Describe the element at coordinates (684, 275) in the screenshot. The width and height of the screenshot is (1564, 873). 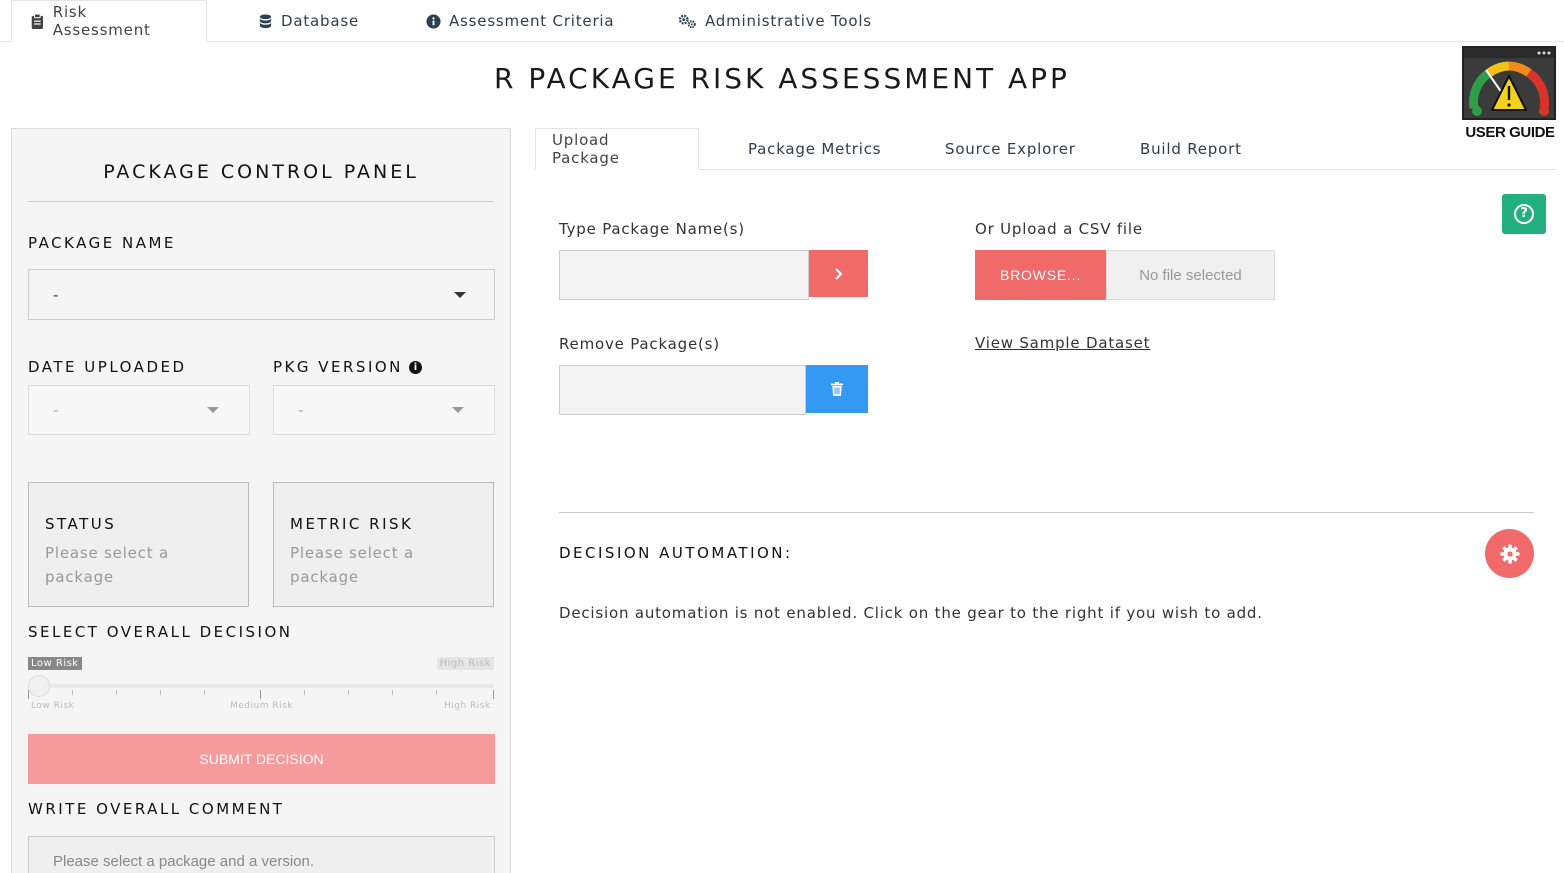
I see `package-name-input` at that location.